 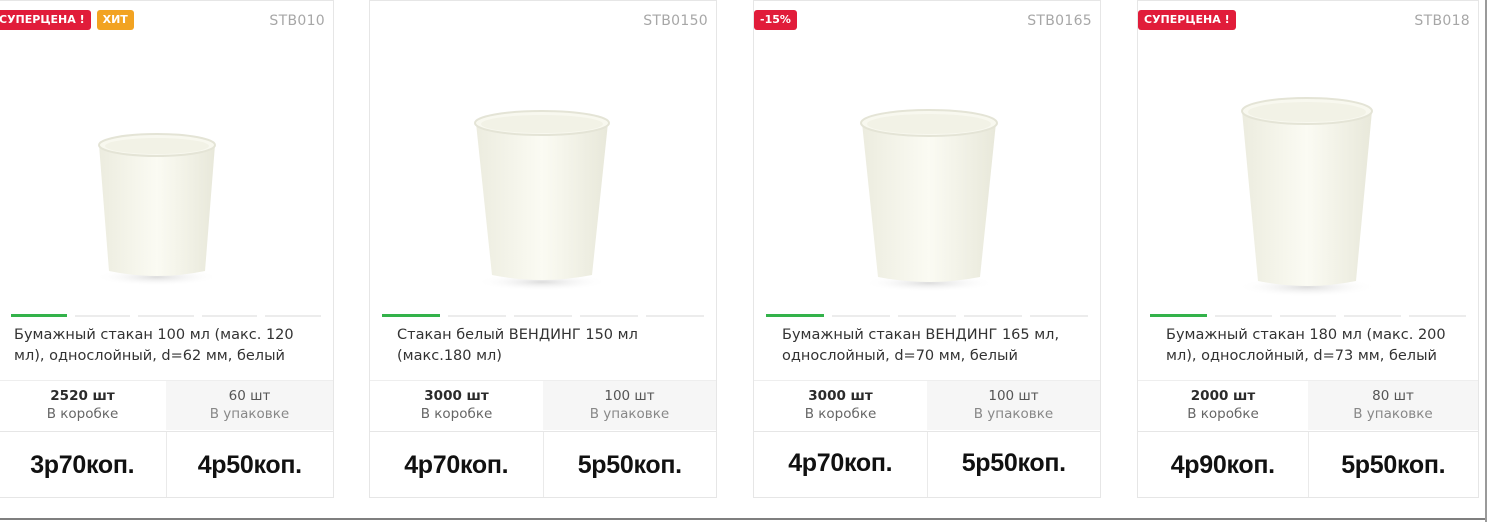 I want to click on quantity-info: 2520 шт В коробке 60 шт В упаковке, so click(x=166, y=405).